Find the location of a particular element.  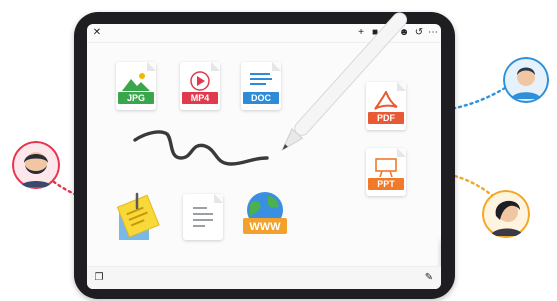

sticky-note is located at coordinates (139, 218).